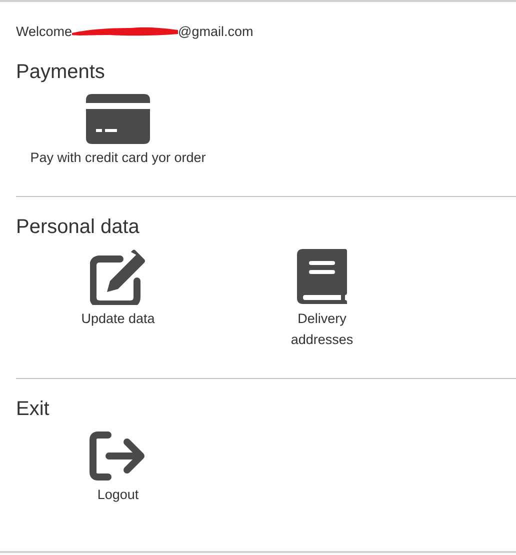  Describe the element at coordinates (78, 227) in the screenshot. I see `section-heading: Personal data` at that location.